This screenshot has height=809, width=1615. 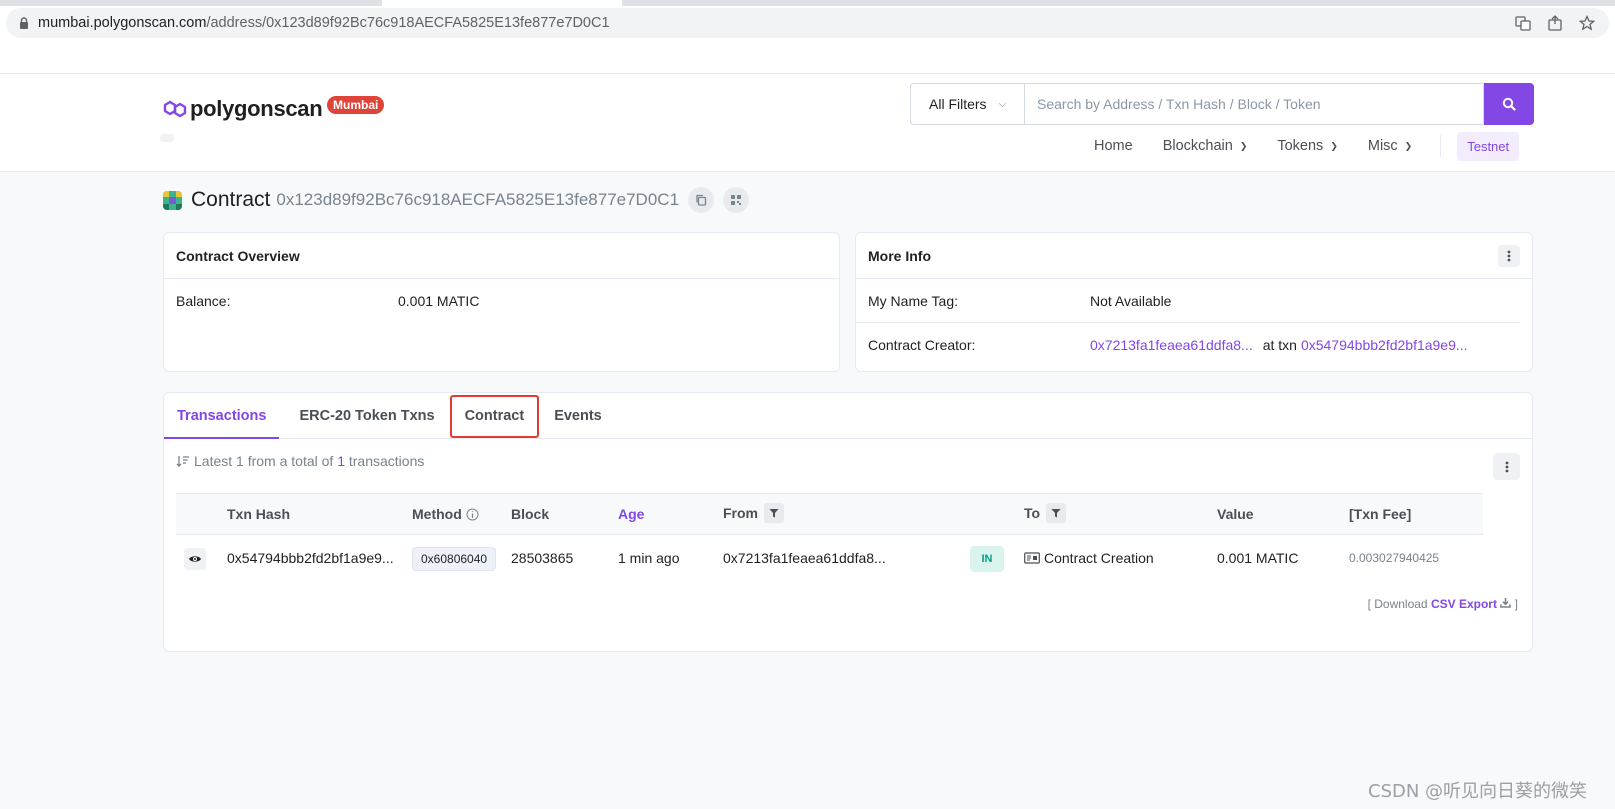 What do you see at coordinates (494, 416) in the screenshot?
I see `tab-contract: Contract` at bounding box center [494, 416].